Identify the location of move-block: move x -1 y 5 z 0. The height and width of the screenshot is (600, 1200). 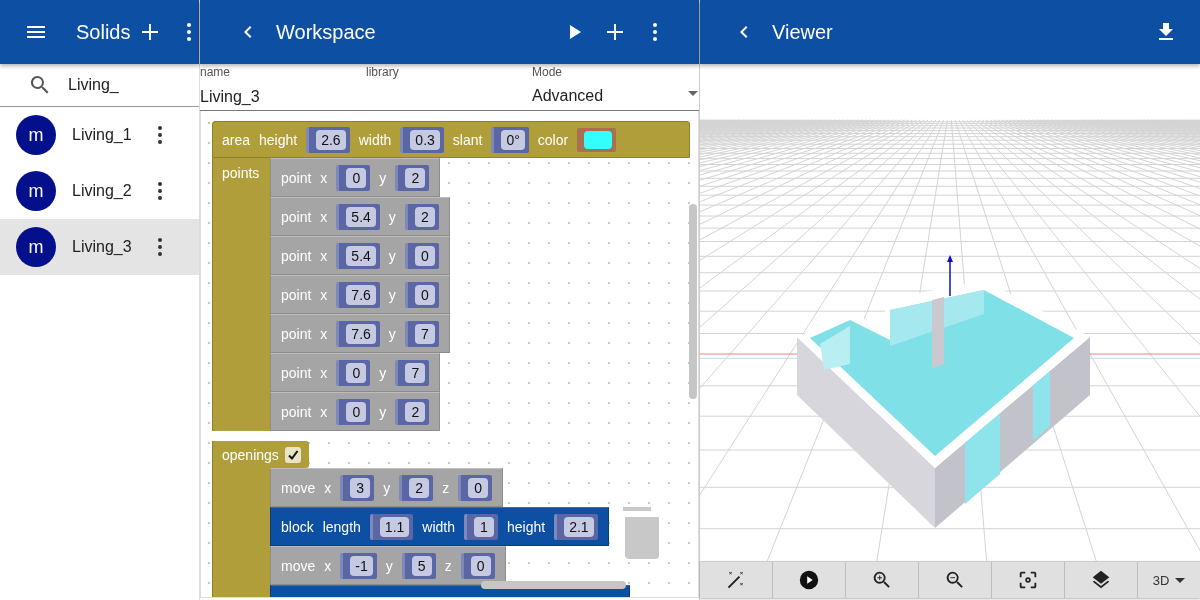
(388, 565).